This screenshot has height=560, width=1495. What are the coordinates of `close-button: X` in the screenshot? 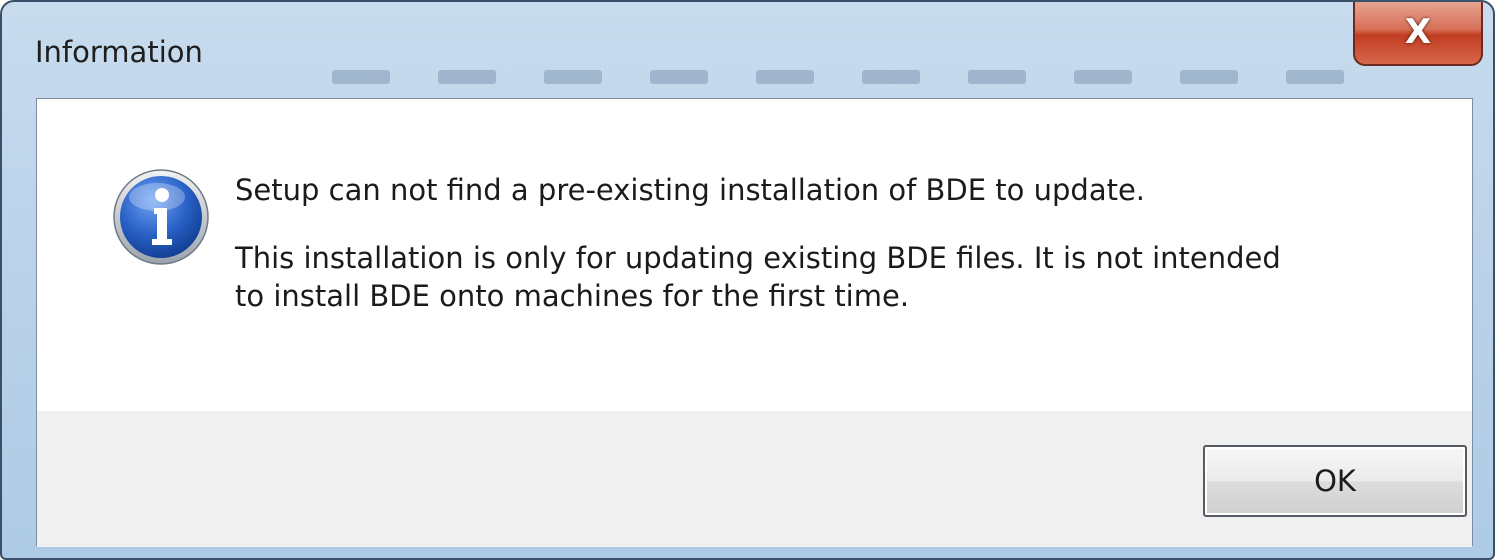 It's located at (1418, 34).